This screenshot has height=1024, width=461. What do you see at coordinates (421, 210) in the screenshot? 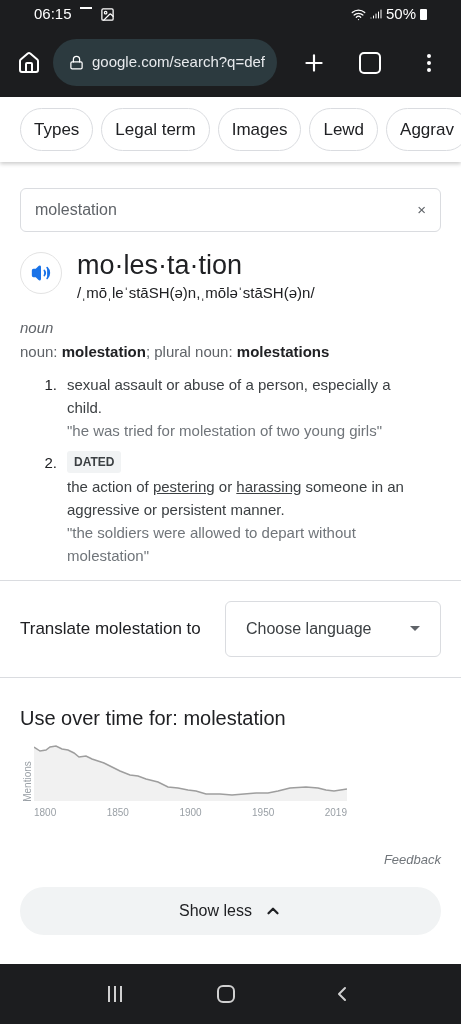
I see `clear-icon: ×` at bounding box center [421, 210].